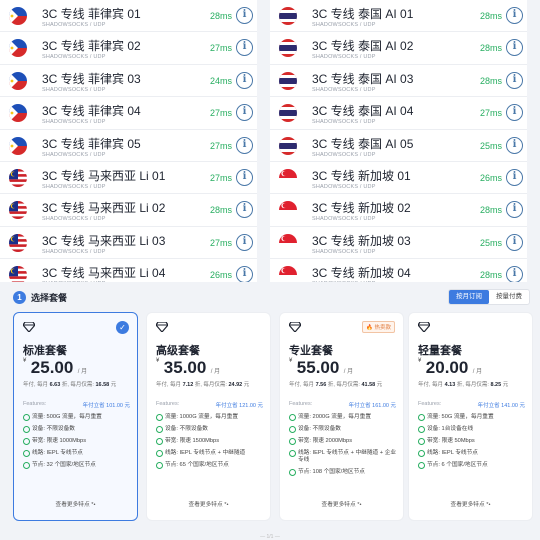 Image resolution: width=540 pixels, height=540 pixels. Describe the element at coordinates (78, 441) in the screenshot. I see `feature-item: 带宽: 限速 1000Mbps` at that location.